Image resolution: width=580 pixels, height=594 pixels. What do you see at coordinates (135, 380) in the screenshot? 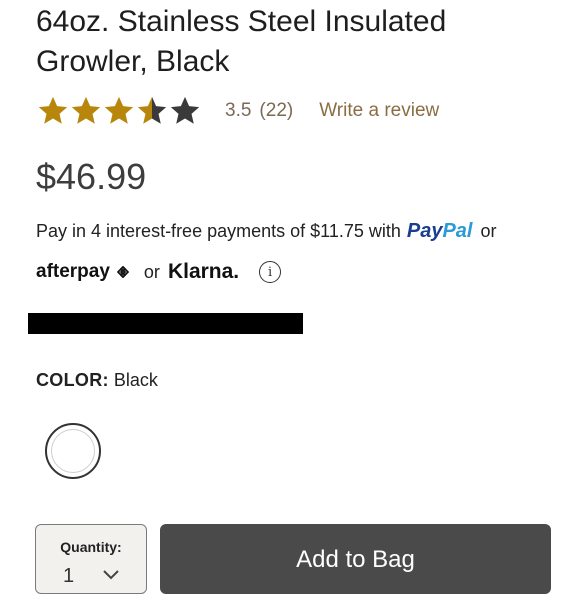
I see `color-value: Black` at bounding box center [135, 380].